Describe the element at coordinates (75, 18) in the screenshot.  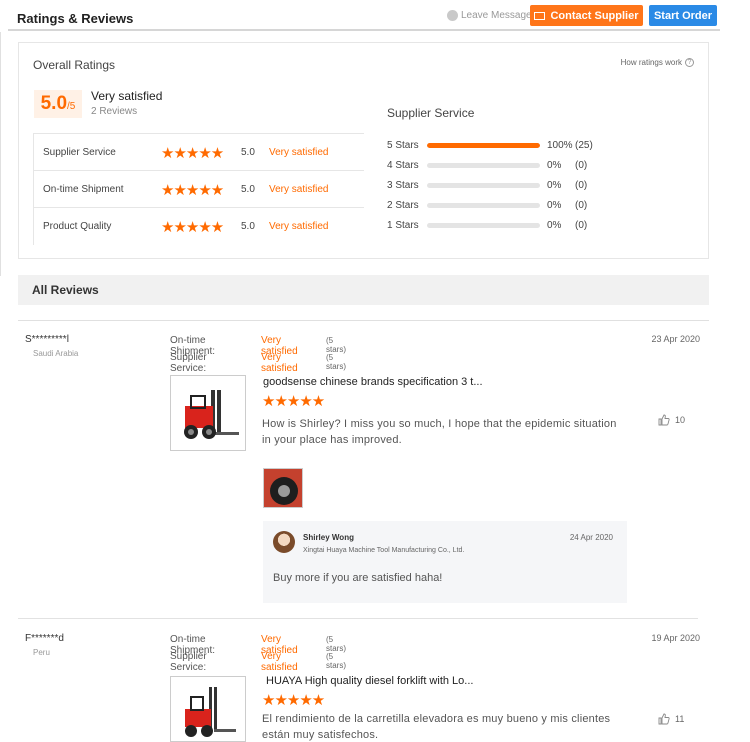
I see `section-title: Ratings & Reviews` at that location.